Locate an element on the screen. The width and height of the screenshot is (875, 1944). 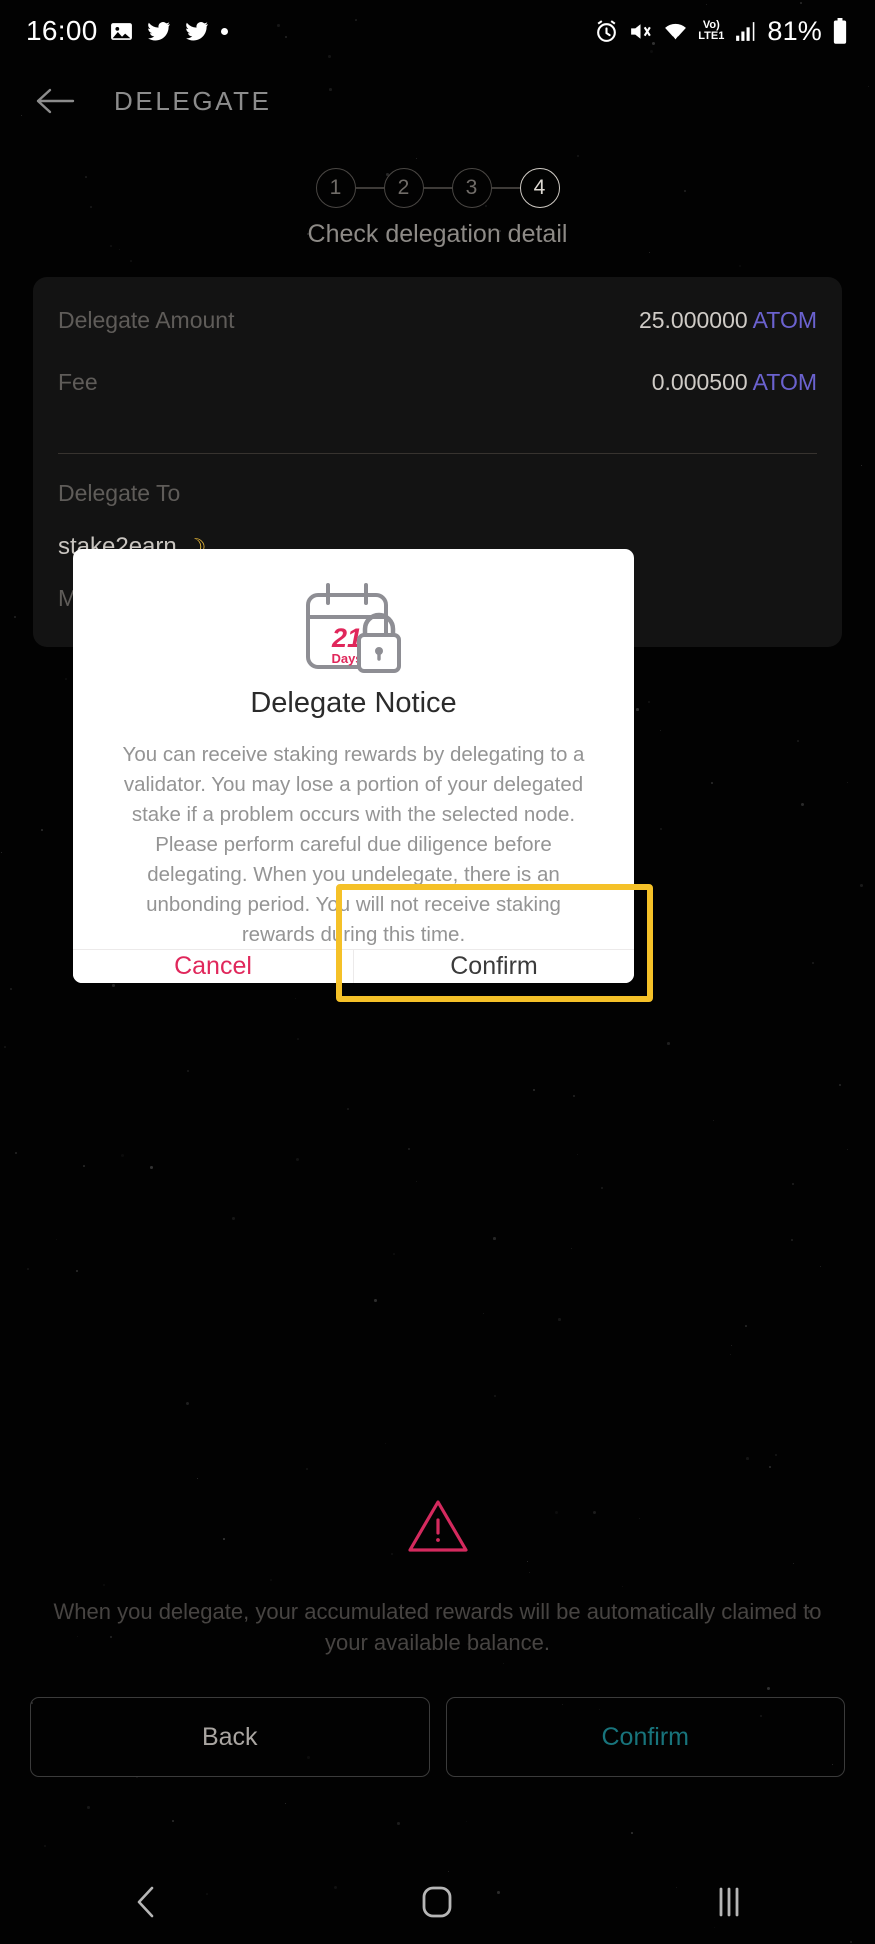
photo-icon is located at coordinates (121, 31).